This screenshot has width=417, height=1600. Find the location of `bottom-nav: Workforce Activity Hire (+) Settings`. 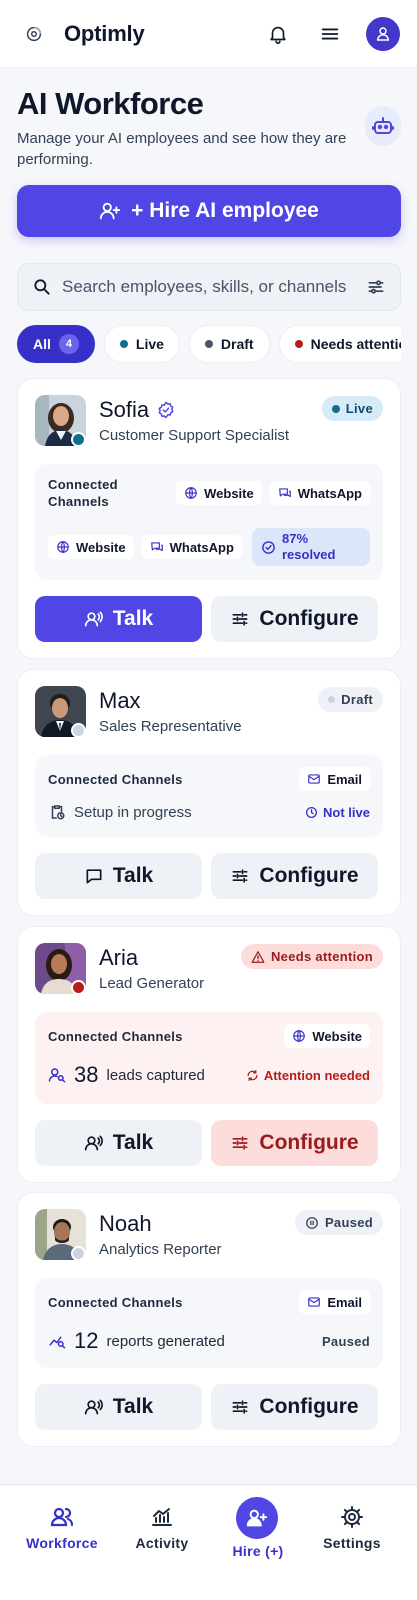

bottom-nav: Workforce Activity Hire (+) Settings is located at coordinates (208, 1542).